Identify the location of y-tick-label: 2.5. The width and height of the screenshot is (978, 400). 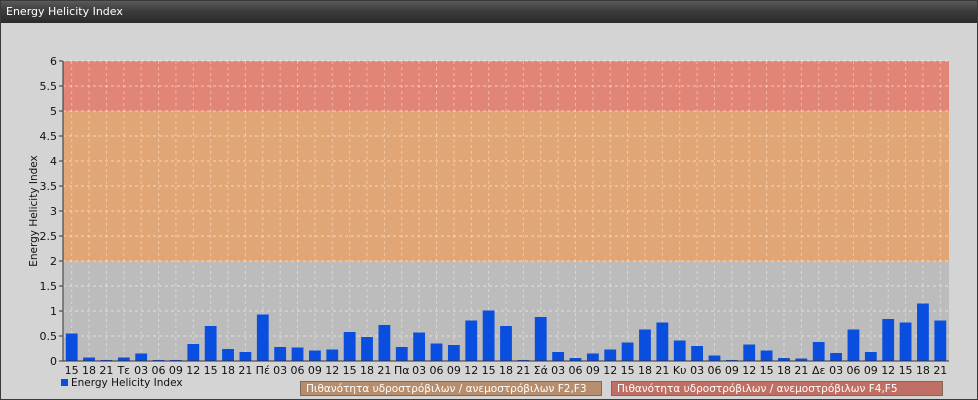
(49, 236).